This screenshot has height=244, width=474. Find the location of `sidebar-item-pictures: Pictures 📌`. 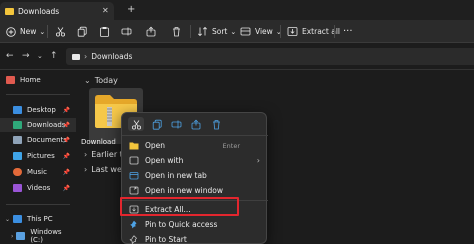

sidebar-item-pictures: Pictures 📌 is located at coordinates (38, 156).